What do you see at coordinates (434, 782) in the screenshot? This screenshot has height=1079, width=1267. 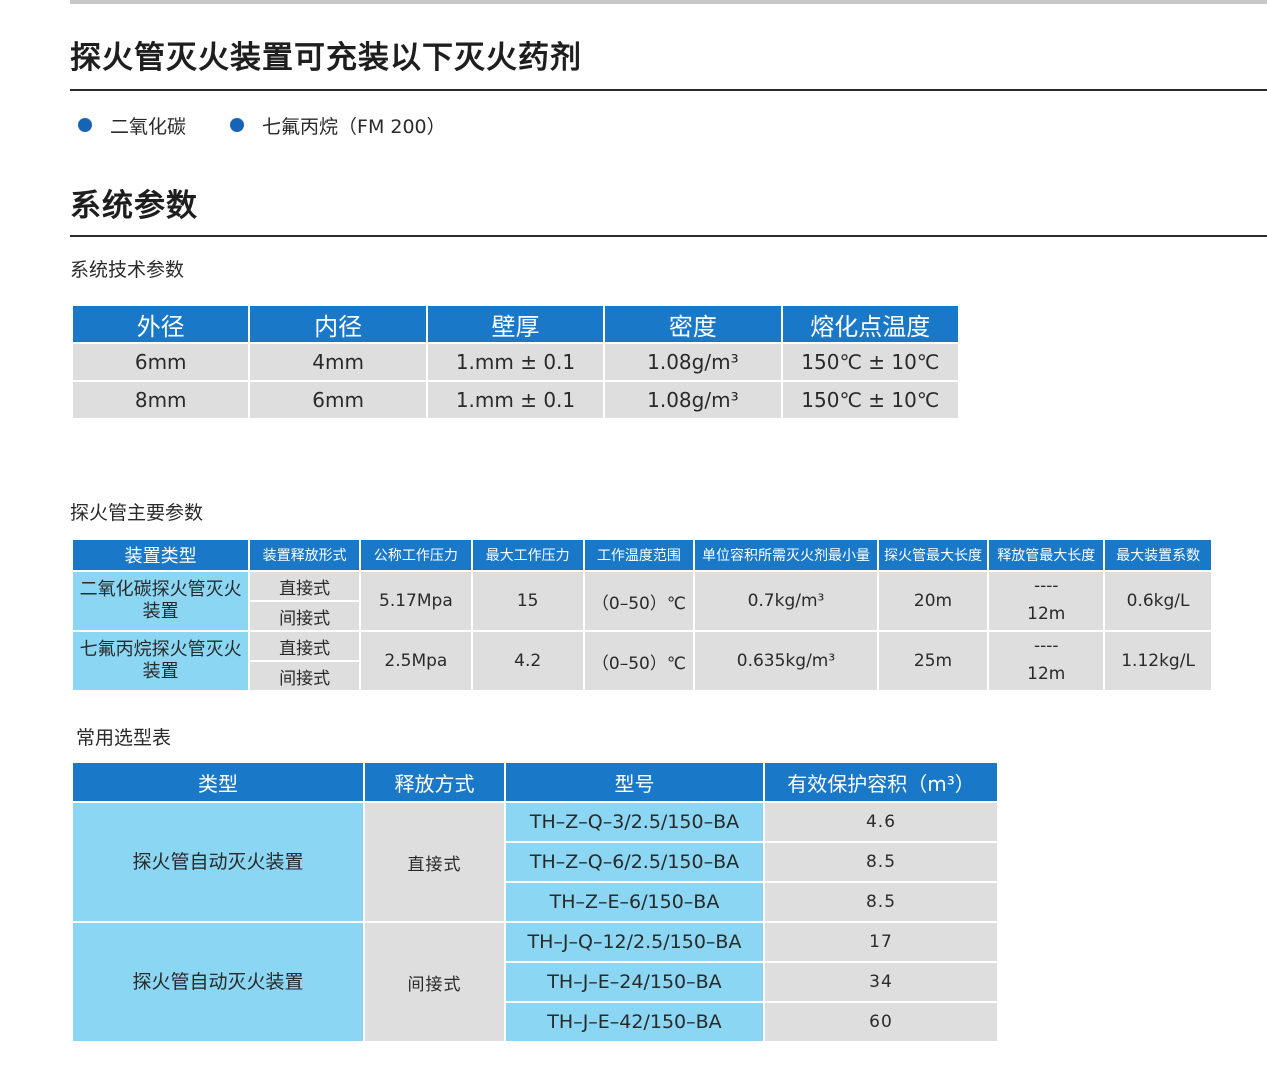 I see `col-header-release-mode: 释放方式` at bounding box center [434, 782].